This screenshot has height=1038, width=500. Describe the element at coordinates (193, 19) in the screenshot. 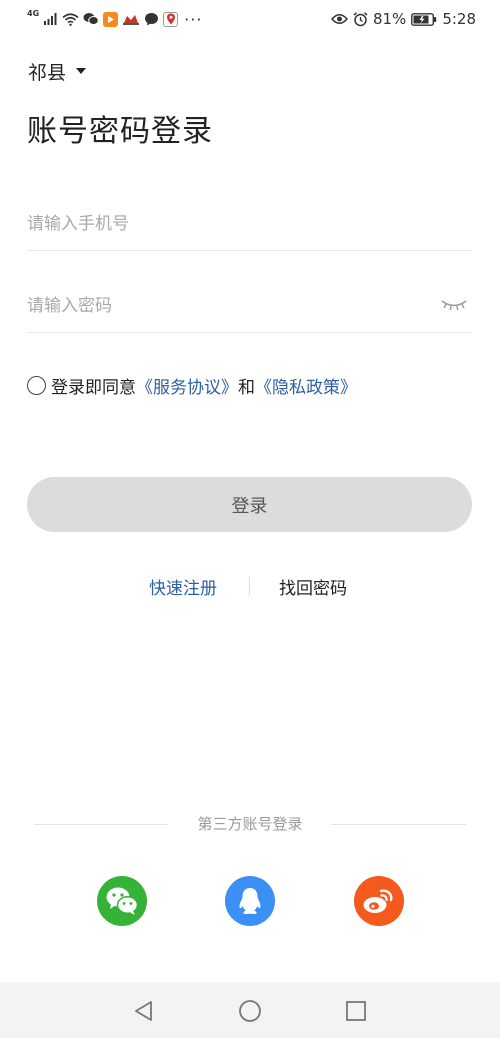

I see `more-notifications-indicator: ···` at that location.